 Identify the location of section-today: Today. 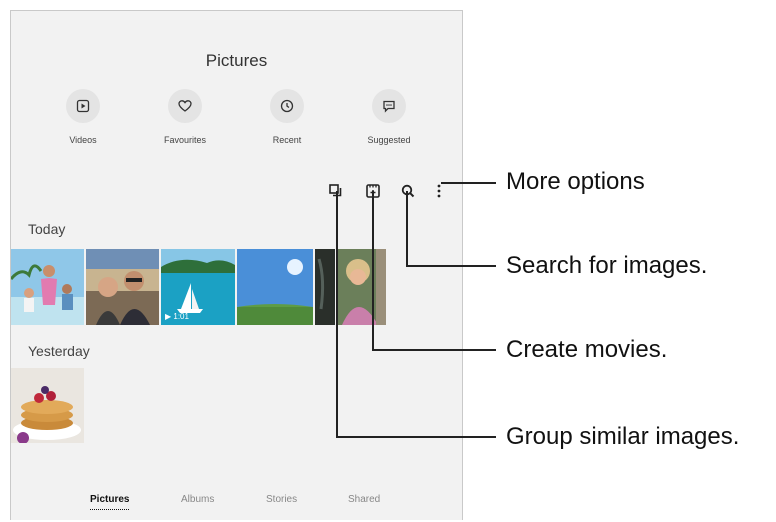
(47, 229).